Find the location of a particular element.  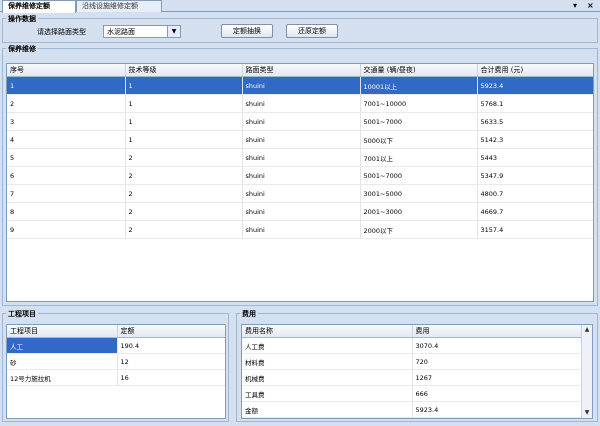

table-cell: 3157.4 is located at coordinates (535, 229).